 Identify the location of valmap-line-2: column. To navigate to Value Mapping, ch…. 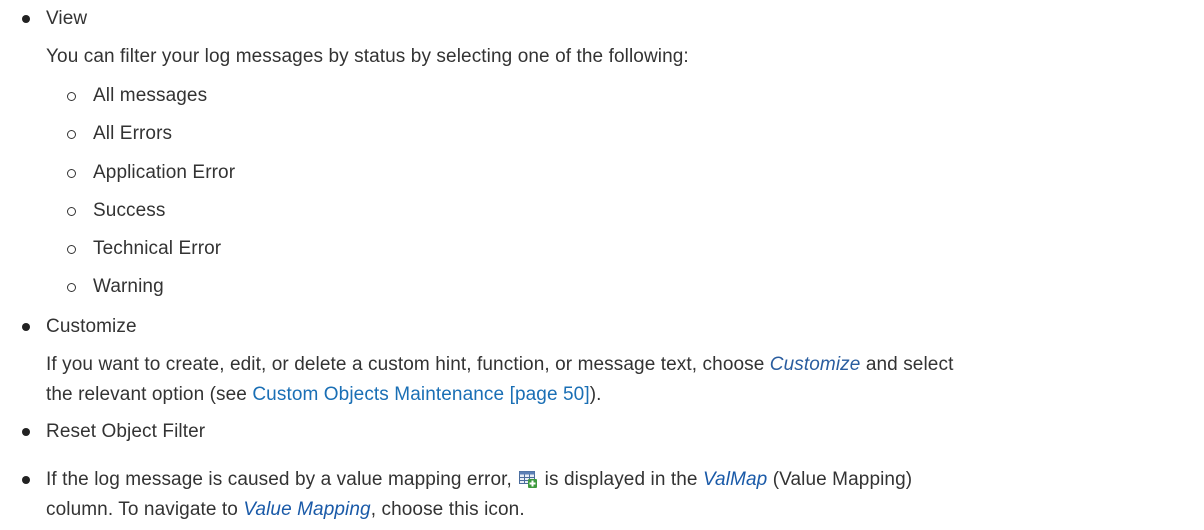
(285, 509).